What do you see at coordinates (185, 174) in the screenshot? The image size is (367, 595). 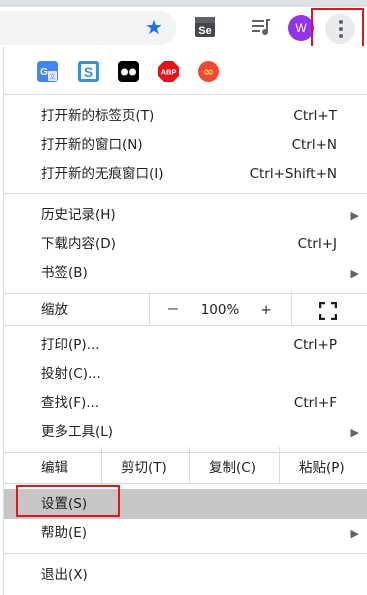 I see `menu-item-new-incognito-window: 打开新的无痕窗口(I) Ctrl+Shift+N` at bounding box center [185, 174].